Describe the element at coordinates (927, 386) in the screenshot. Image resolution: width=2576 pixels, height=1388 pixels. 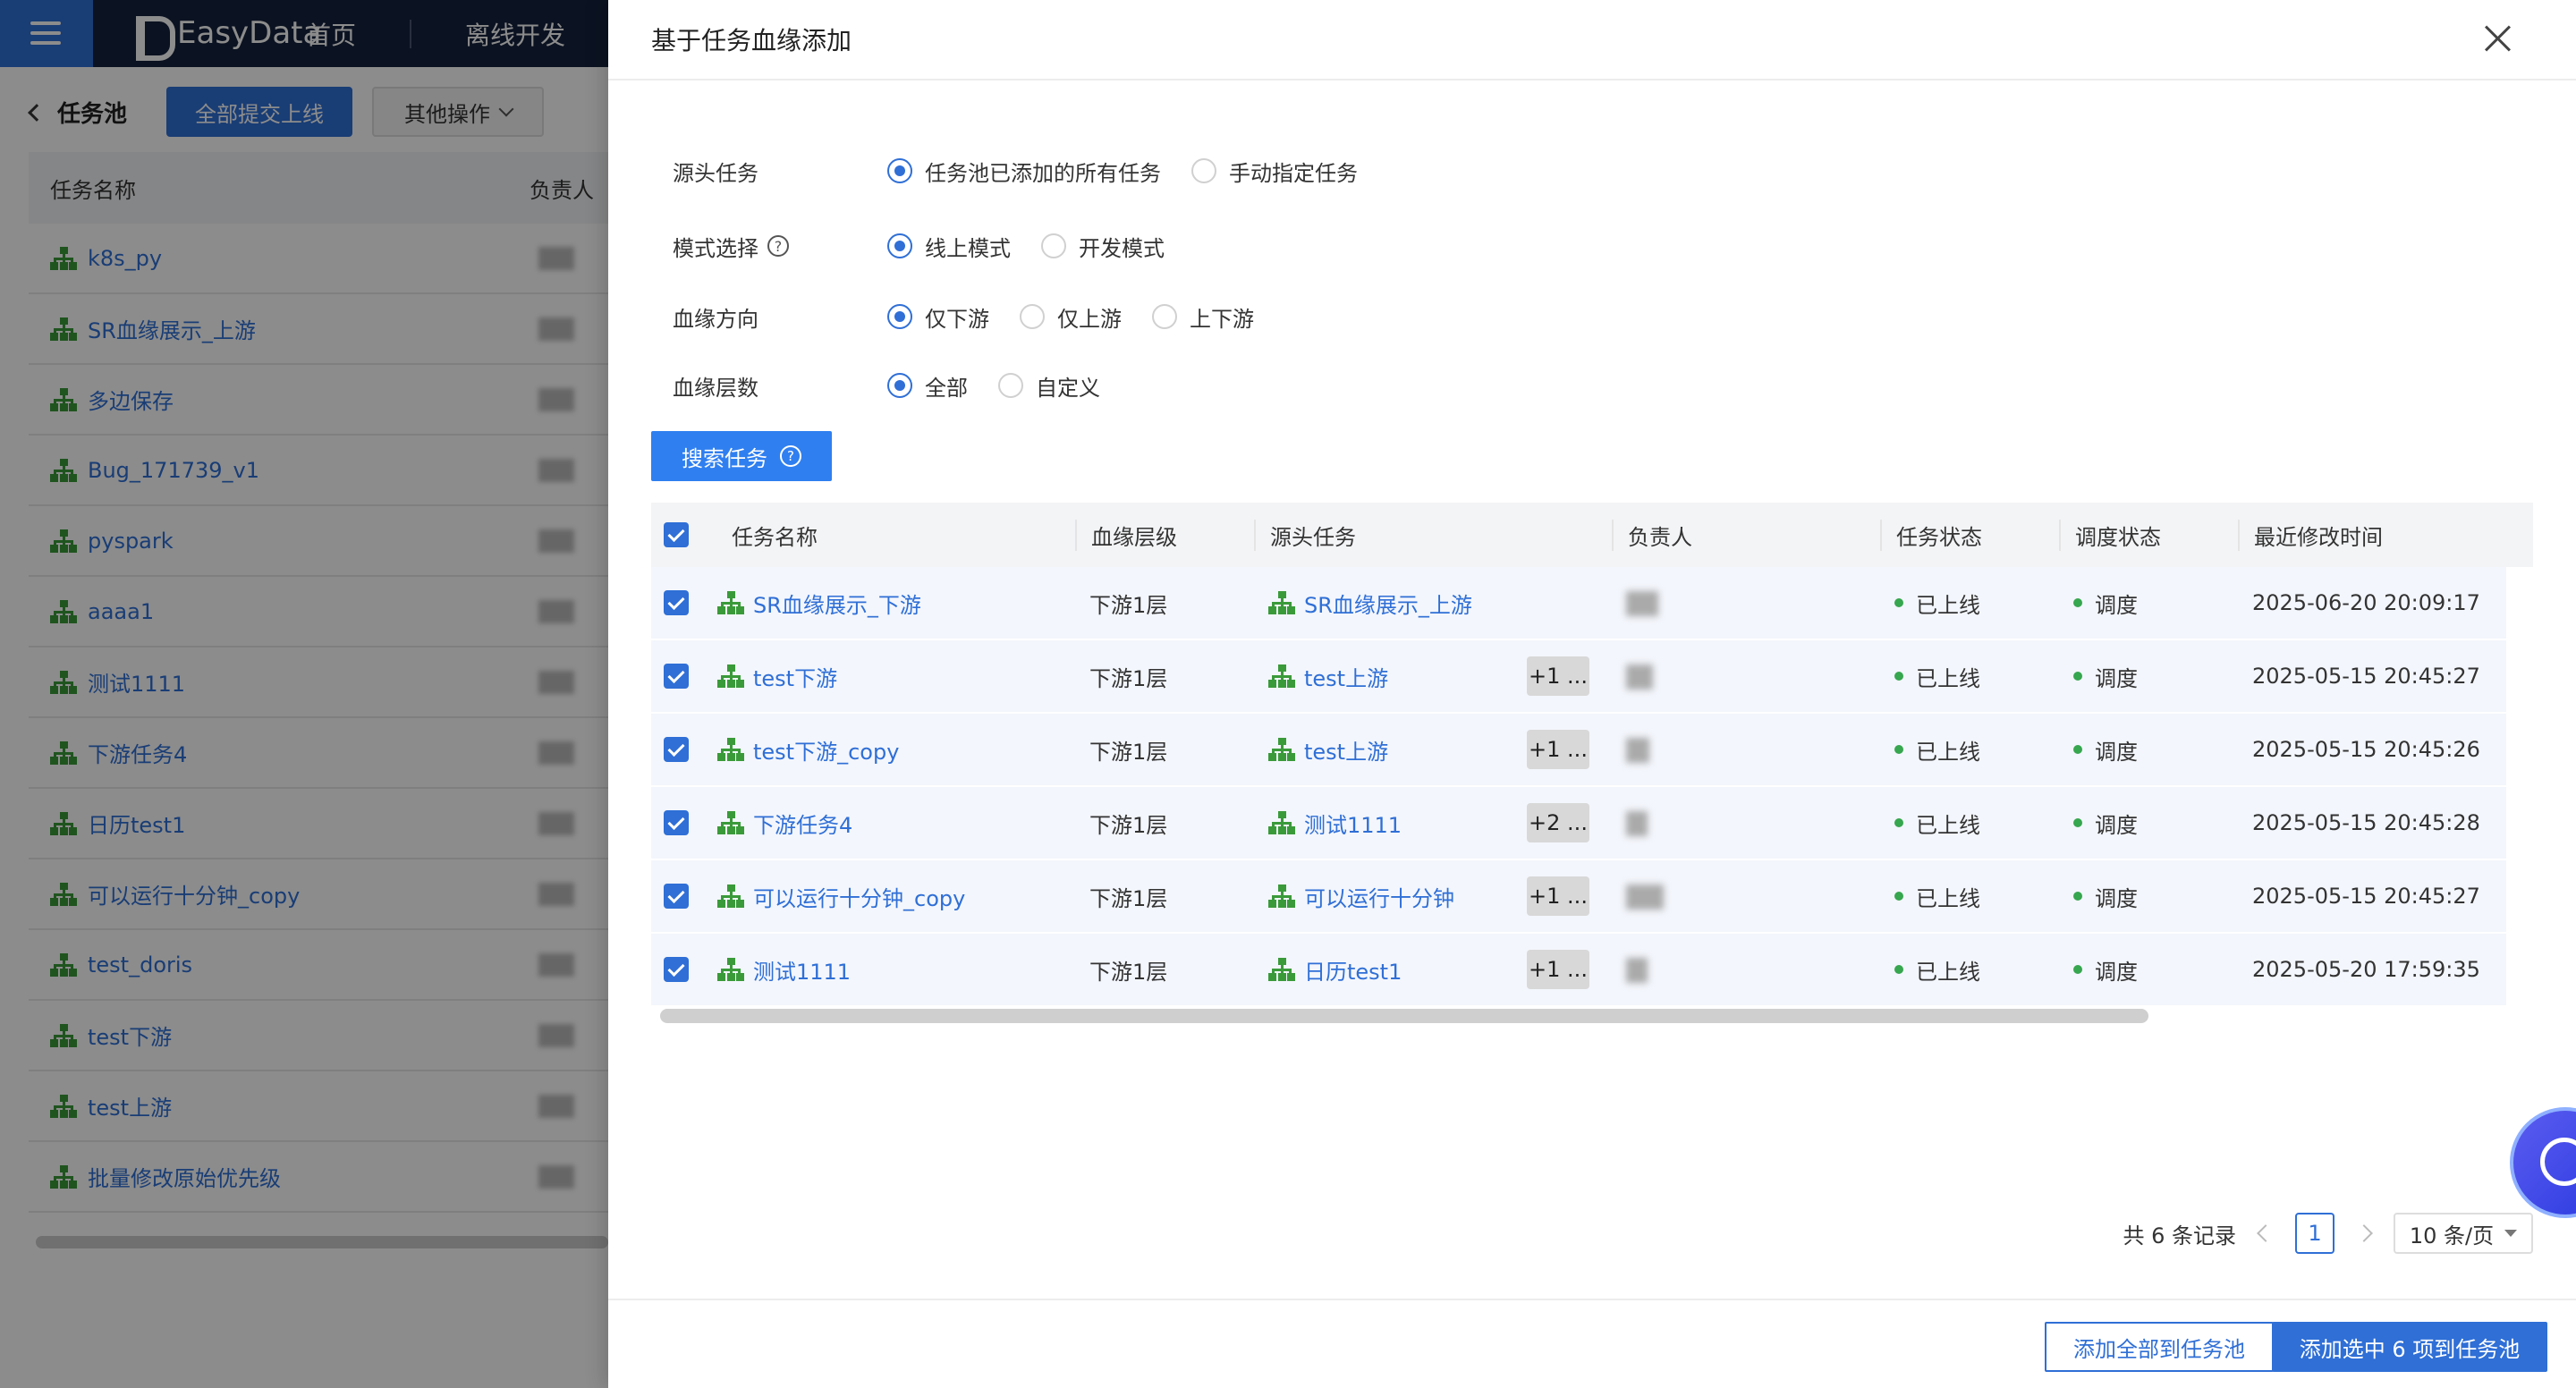
I see `radio-all-depth: 全部` at that location.